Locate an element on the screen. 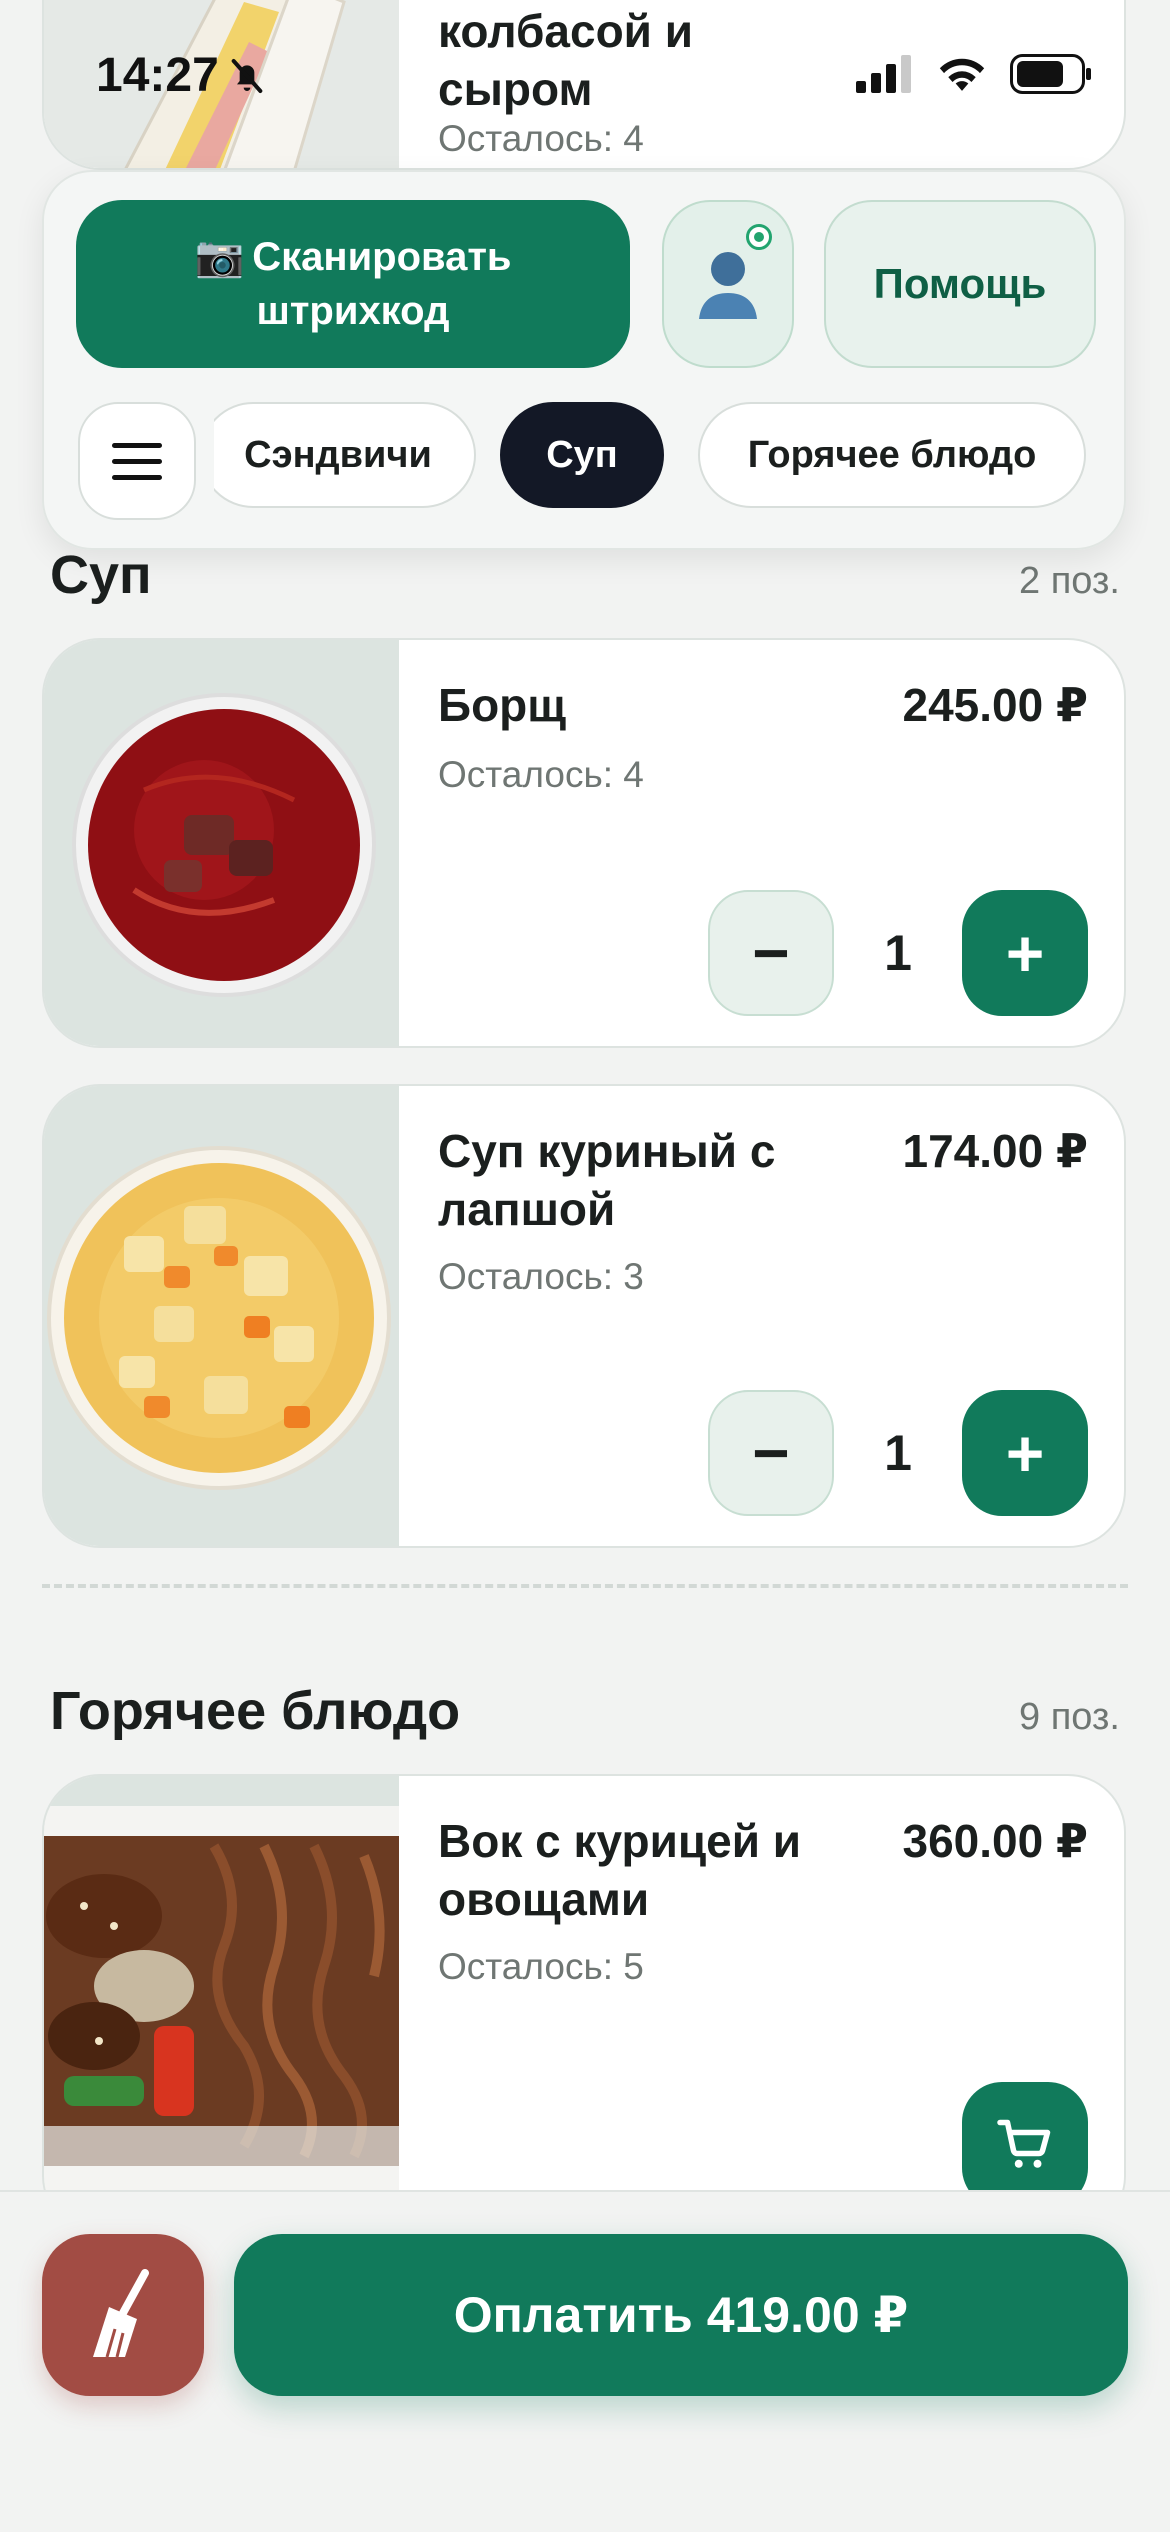 This screenshot has height=2532, width=1170. profile-button is located at coordinates (728, 284).